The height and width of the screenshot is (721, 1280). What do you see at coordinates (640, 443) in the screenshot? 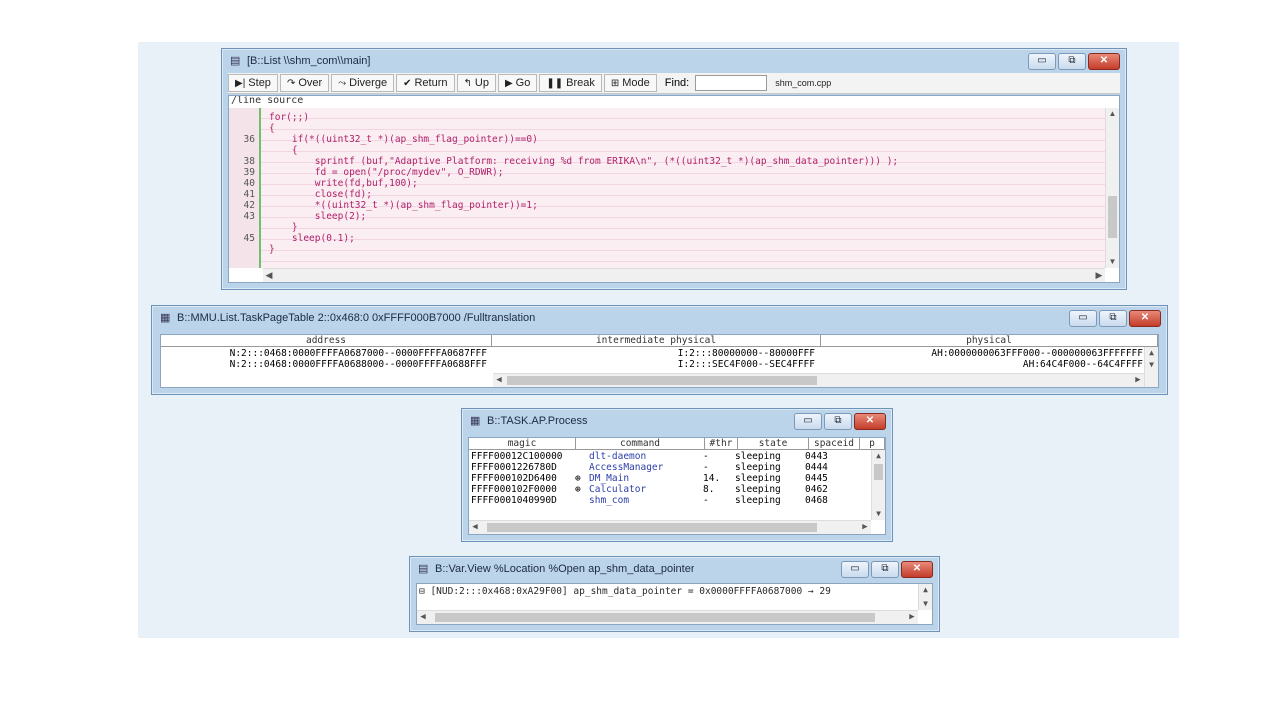
I see `column-command: command` at bounding box center [640, 443].